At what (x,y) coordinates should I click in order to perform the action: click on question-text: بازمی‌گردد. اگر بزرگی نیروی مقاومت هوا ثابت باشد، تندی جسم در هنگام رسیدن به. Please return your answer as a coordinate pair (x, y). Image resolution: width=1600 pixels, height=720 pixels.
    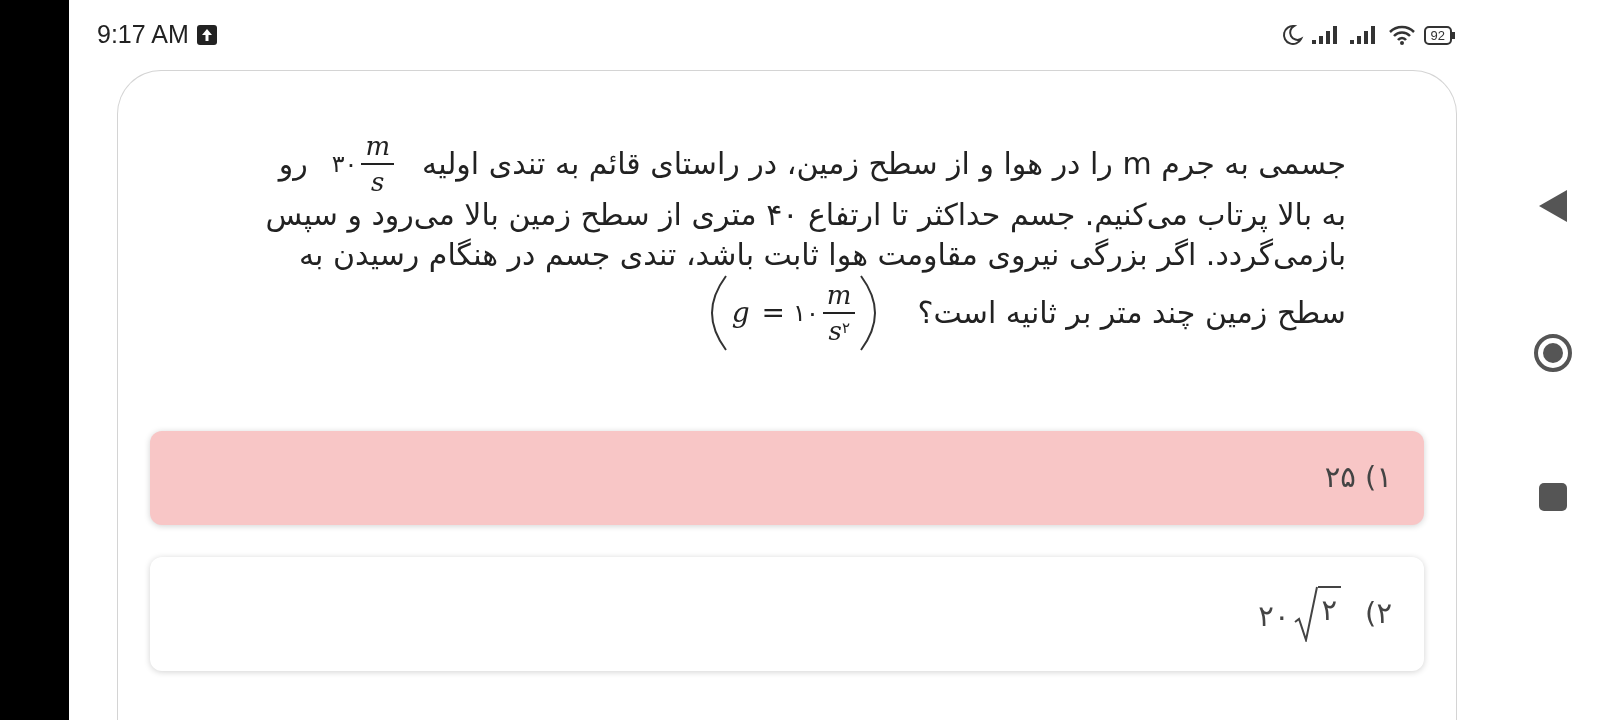
    Looking at the image, I should click on (822, 255).